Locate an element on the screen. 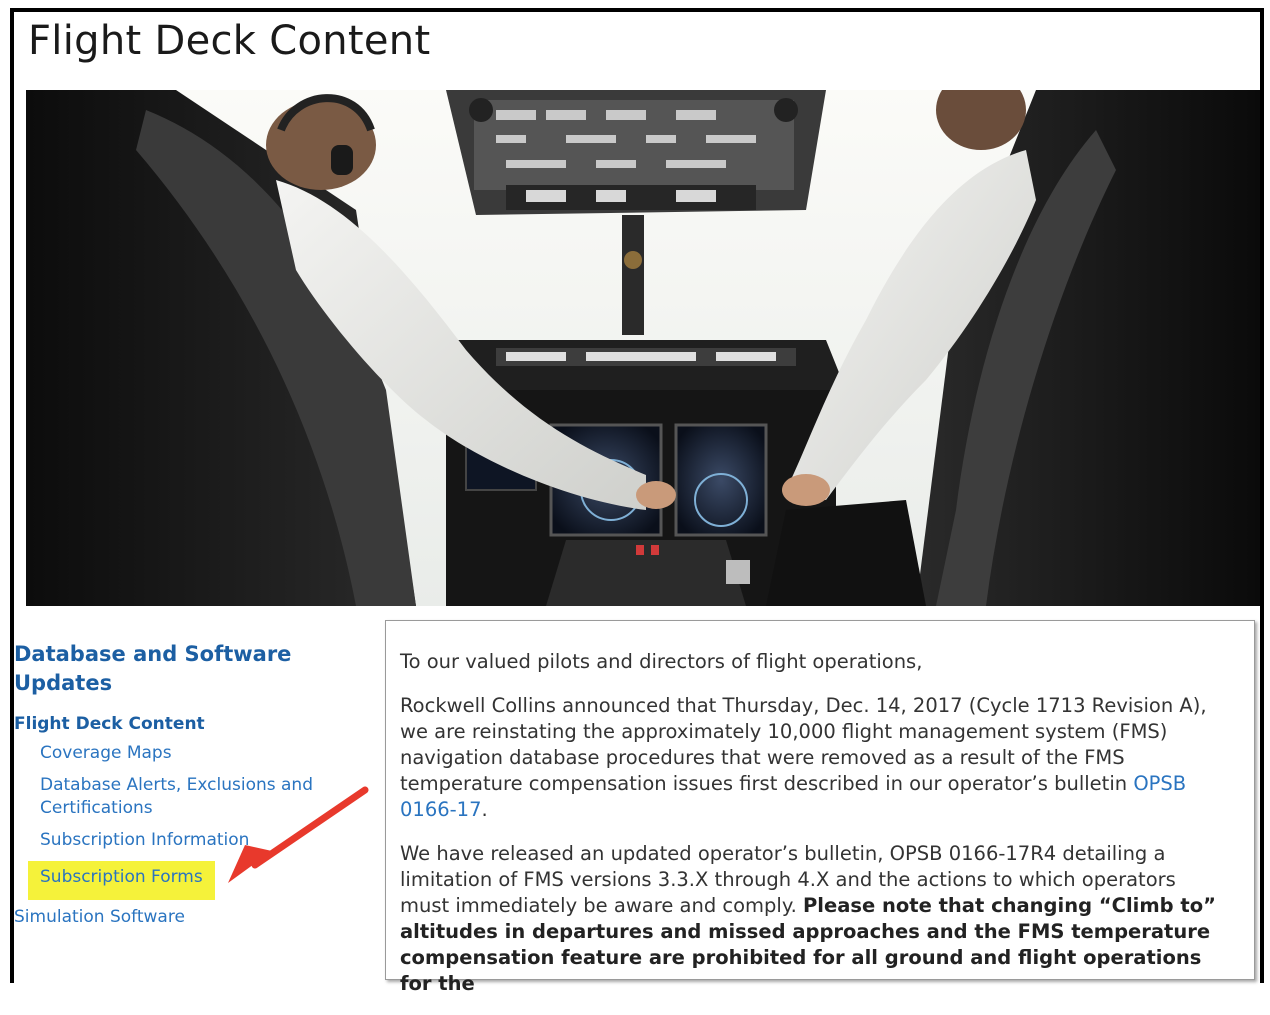 This screenshot has width=1270, height=1015. sidebar-heading: Database and Software Updates is located at coordinates (189, 669).